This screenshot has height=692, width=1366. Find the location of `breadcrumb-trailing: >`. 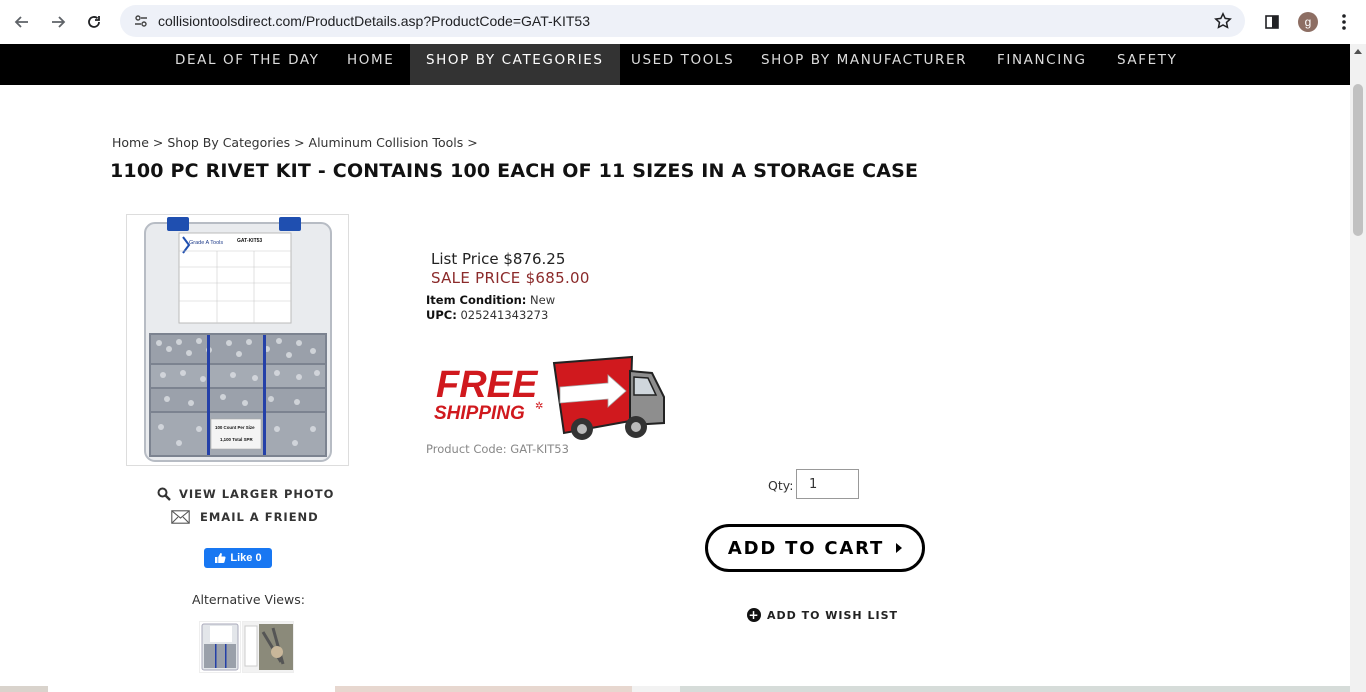

breadcrumb-trailing: > is located at coordinates (470, 142).